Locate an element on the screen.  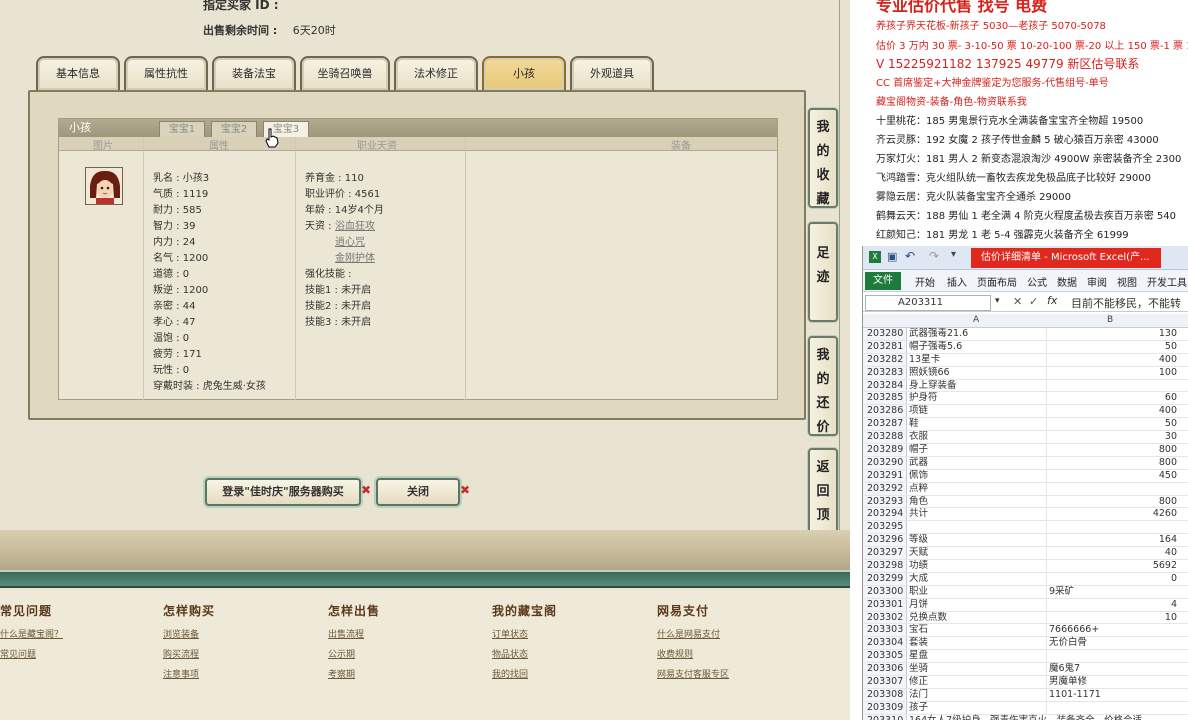
row-number: 203305 is located at coordinates (885, 656).